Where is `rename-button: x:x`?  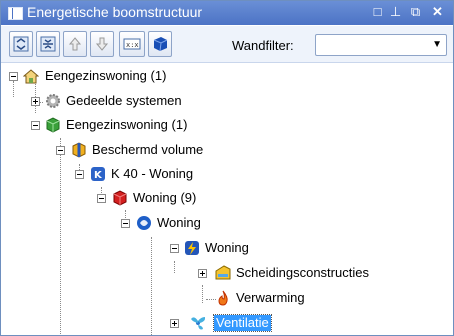
rename-button: x:x is located at coordinates (132, 44).